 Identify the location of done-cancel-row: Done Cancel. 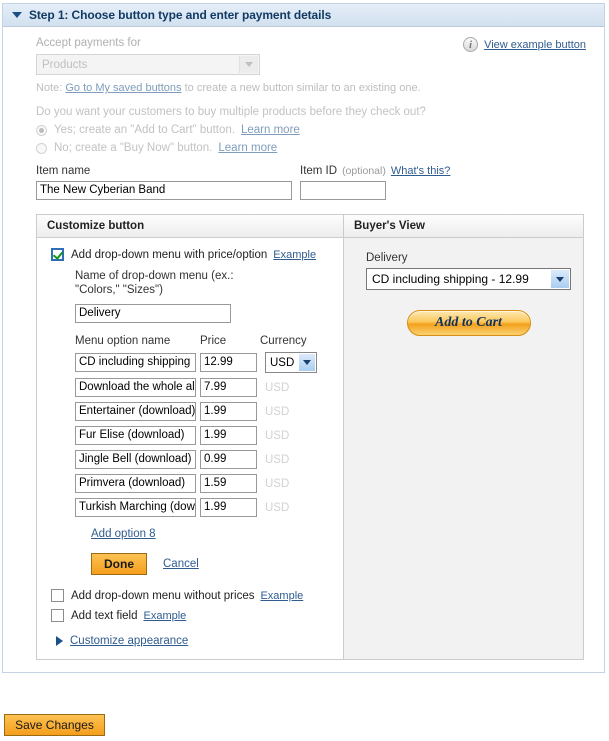
(217, 564).